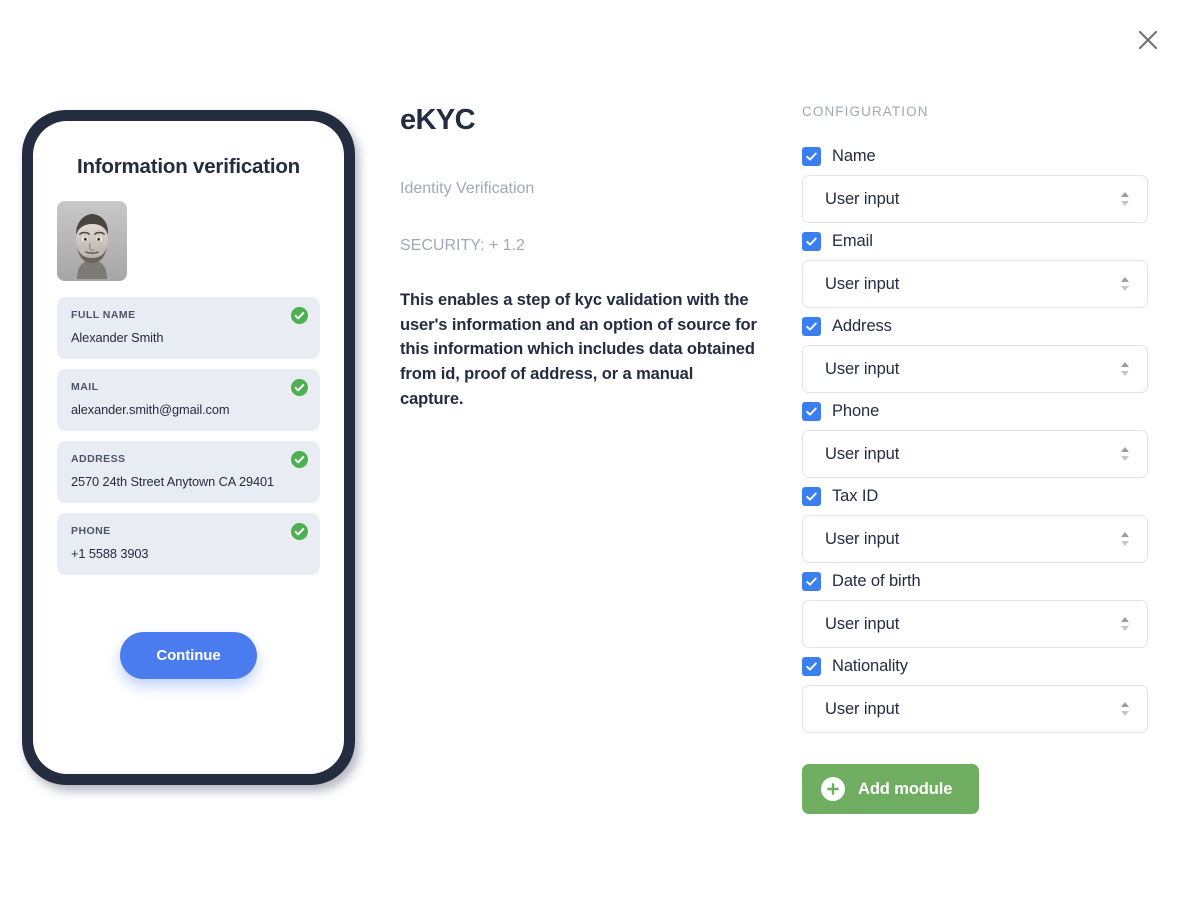 This screenshot has height=908, width=1188. What do you see at coordinates (975, 454) in the screenshot?
I see `source-select-phone: User input` at bounding box center [975, 454].